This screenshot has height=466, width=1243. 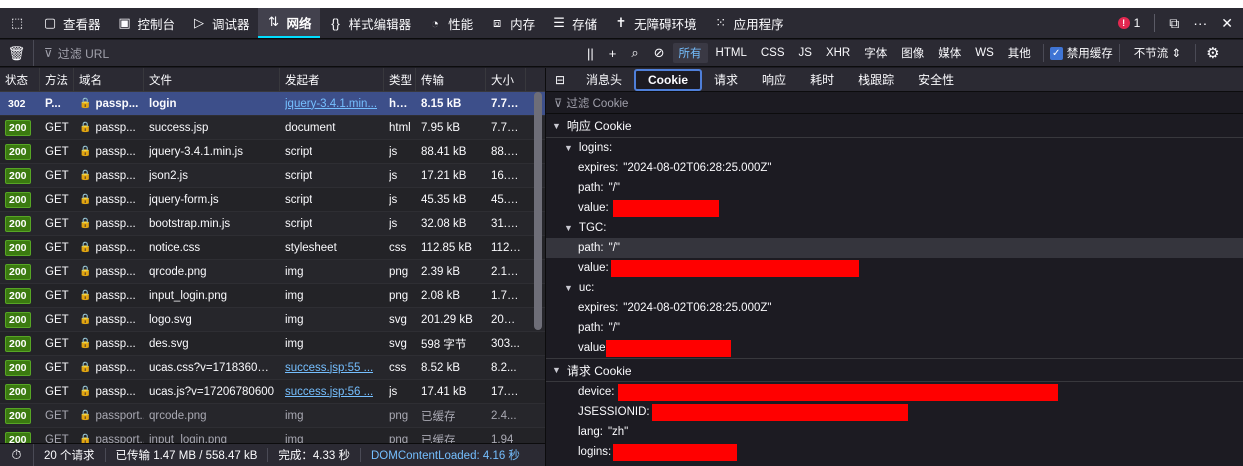 What do you see at coordinates (20, 223) in the screenshot?
I see `cell-status: 200` at bounding box center [20, 223].